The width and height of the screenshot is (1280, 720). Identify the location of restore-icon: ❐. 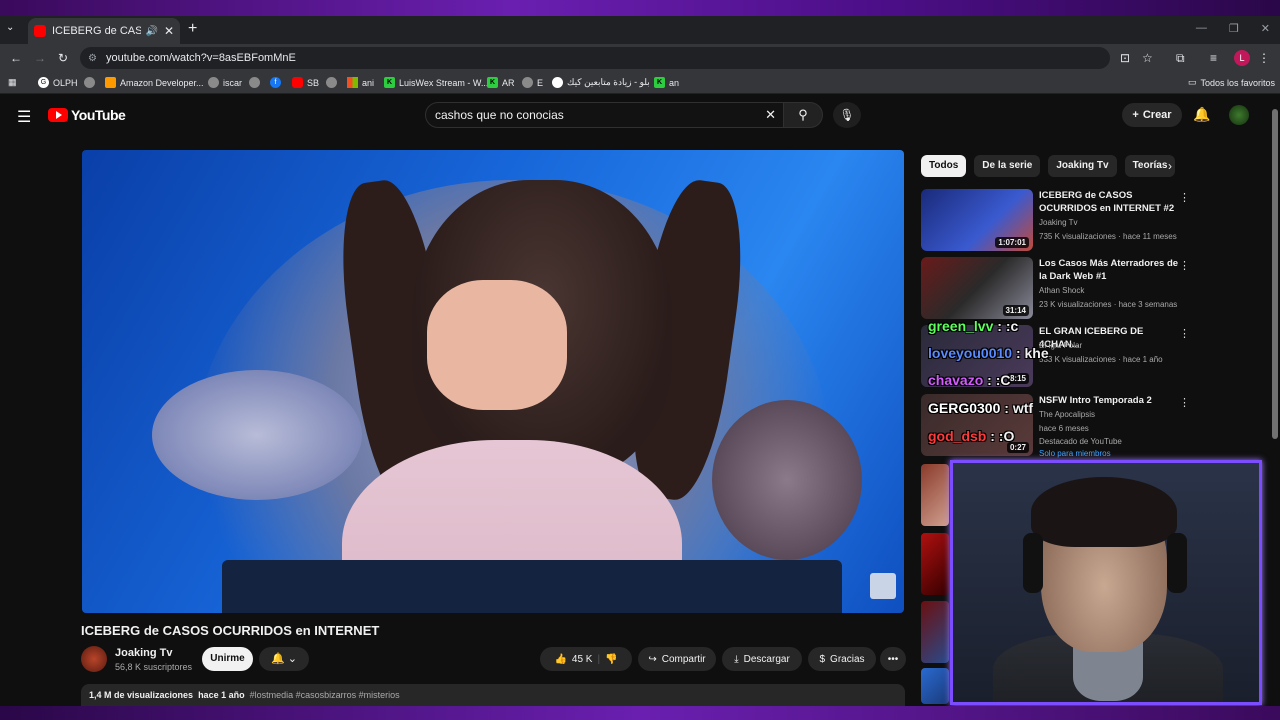
(1234, 28).